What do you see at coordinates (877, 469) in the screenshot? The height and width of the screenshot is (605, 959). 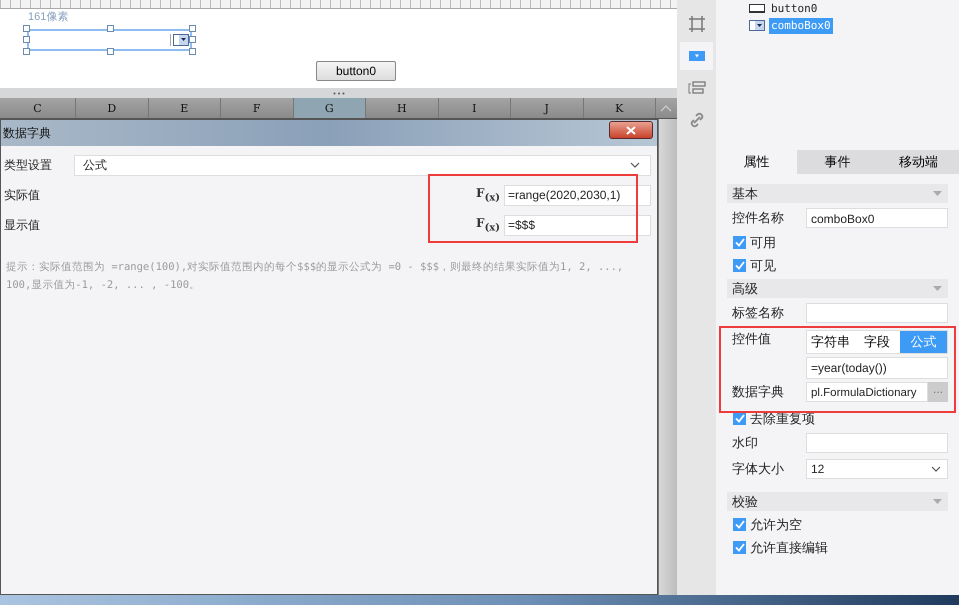 I see `font-size-select: 12` at bounding box center [877, 469].